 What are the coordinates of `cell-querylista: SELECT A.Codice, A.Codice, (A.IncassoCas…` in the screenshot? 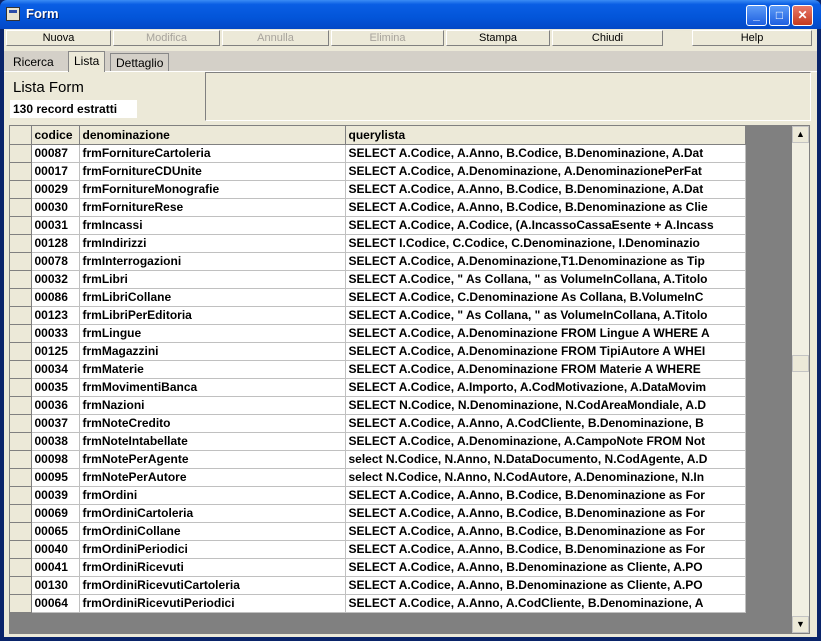 It's located at (545, 225).